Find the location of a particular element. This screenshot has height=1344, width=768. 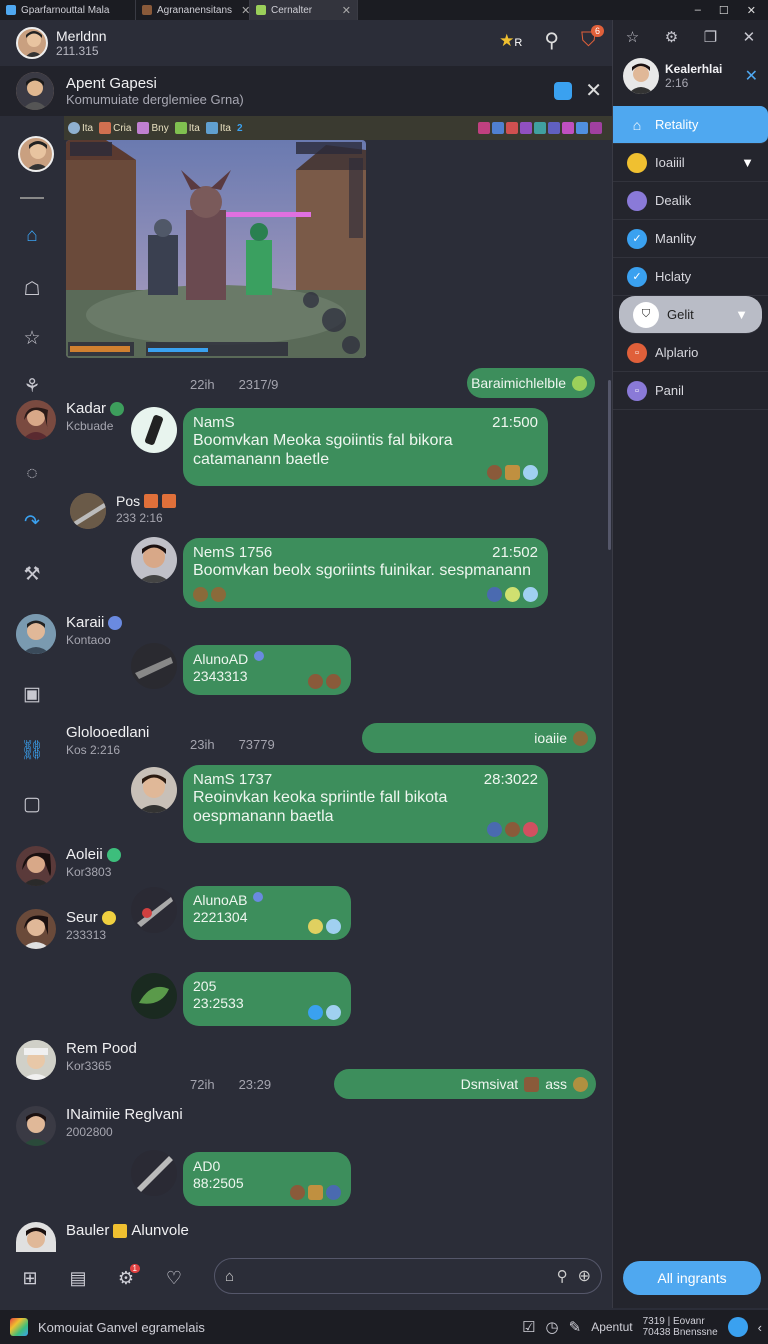

inbox-icon: ☖ is located at coordinates (32, 289).